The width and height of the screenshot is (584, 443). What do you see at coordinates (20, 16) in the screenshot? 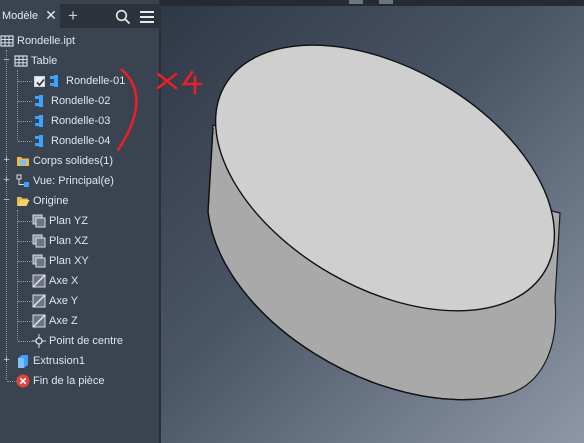
I see `tab-modele-label: Modèle` at bounding box center [20, 16].